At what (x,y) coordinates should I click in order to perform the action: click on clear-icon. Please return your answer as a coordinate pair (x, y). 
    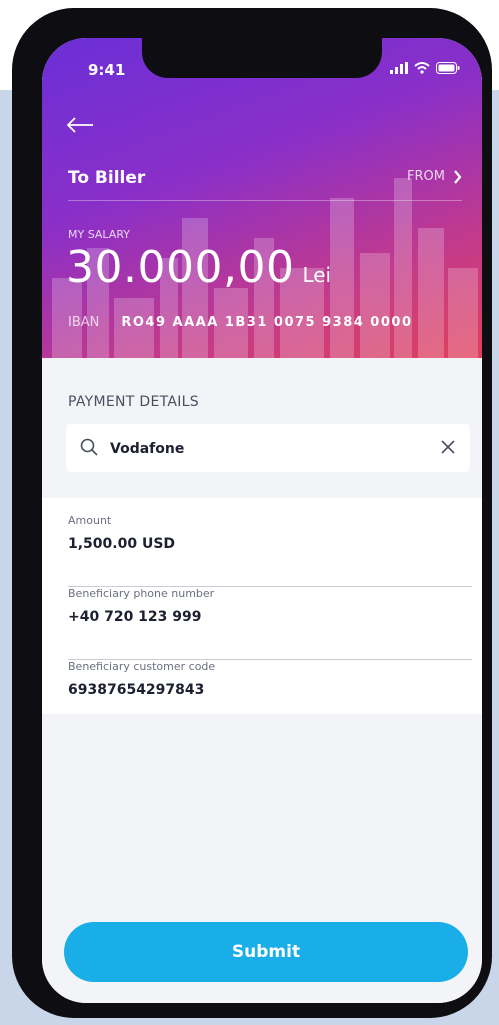
    Looking at the image, I should click on (448, 447).